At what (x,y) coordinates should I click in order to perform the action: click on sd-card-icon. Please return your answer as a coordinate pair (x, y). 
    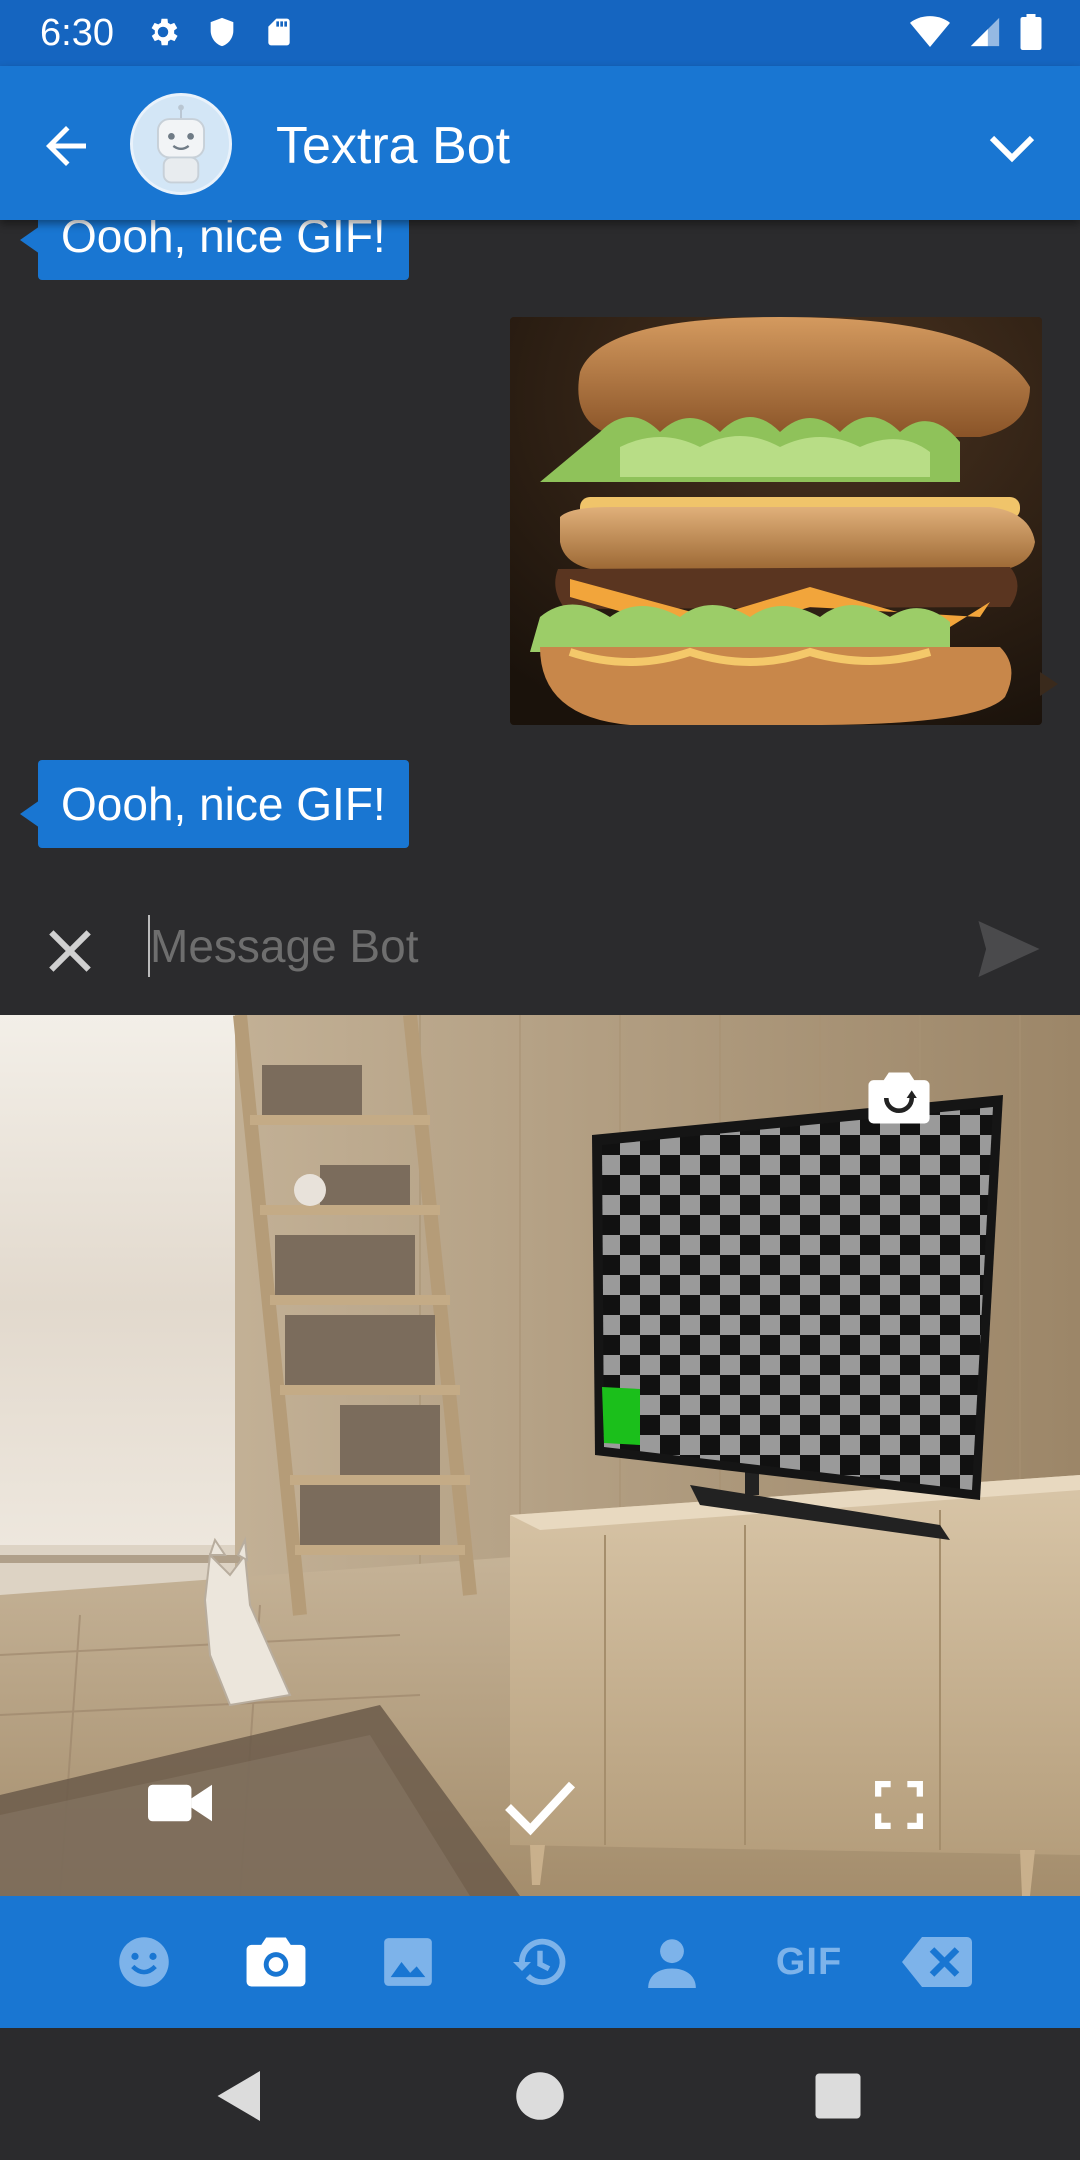
    Looking at the image, I should click on (279, 32).